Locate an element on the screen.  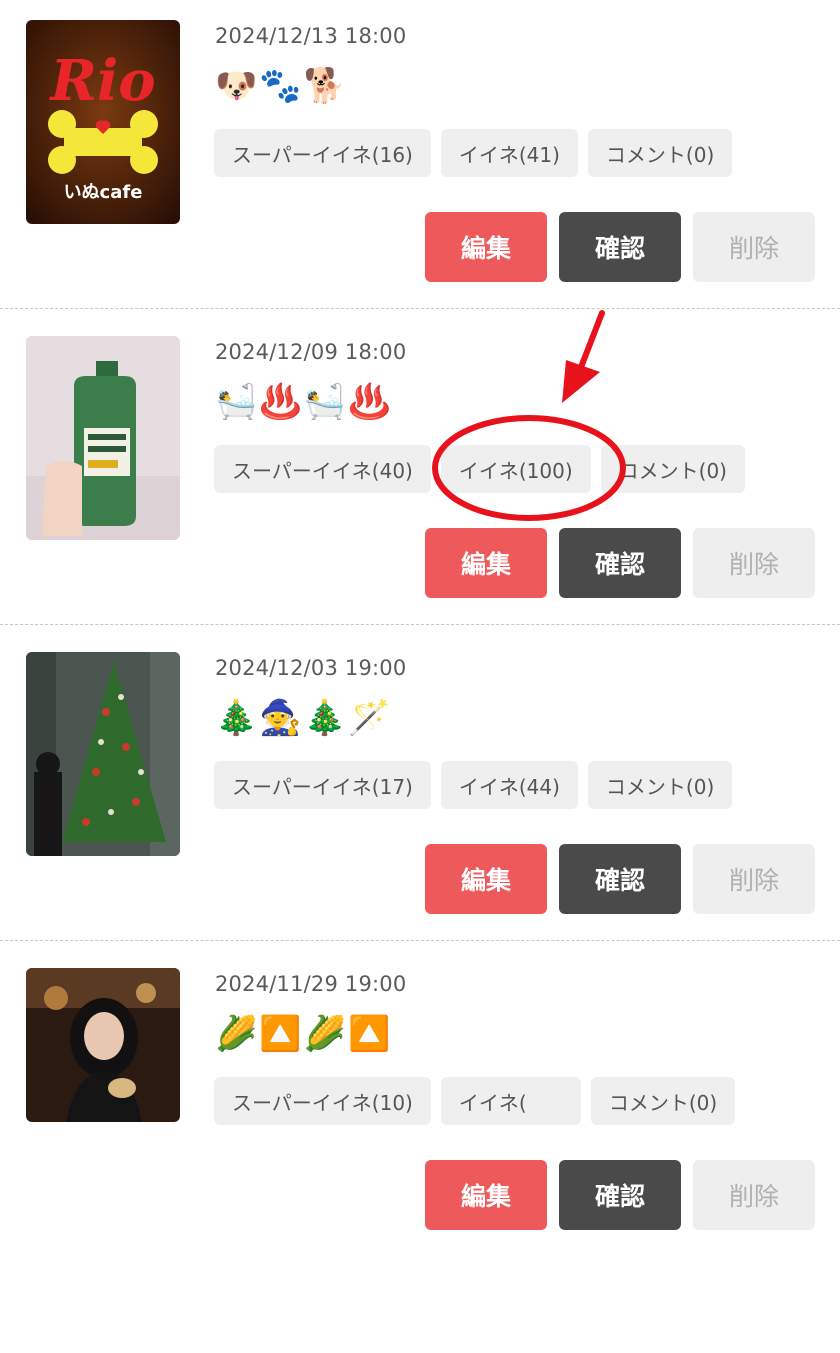
post-stats: スーパーイイネ(10) イイネ( コメント(0) is located at coordinates (475, 1101).